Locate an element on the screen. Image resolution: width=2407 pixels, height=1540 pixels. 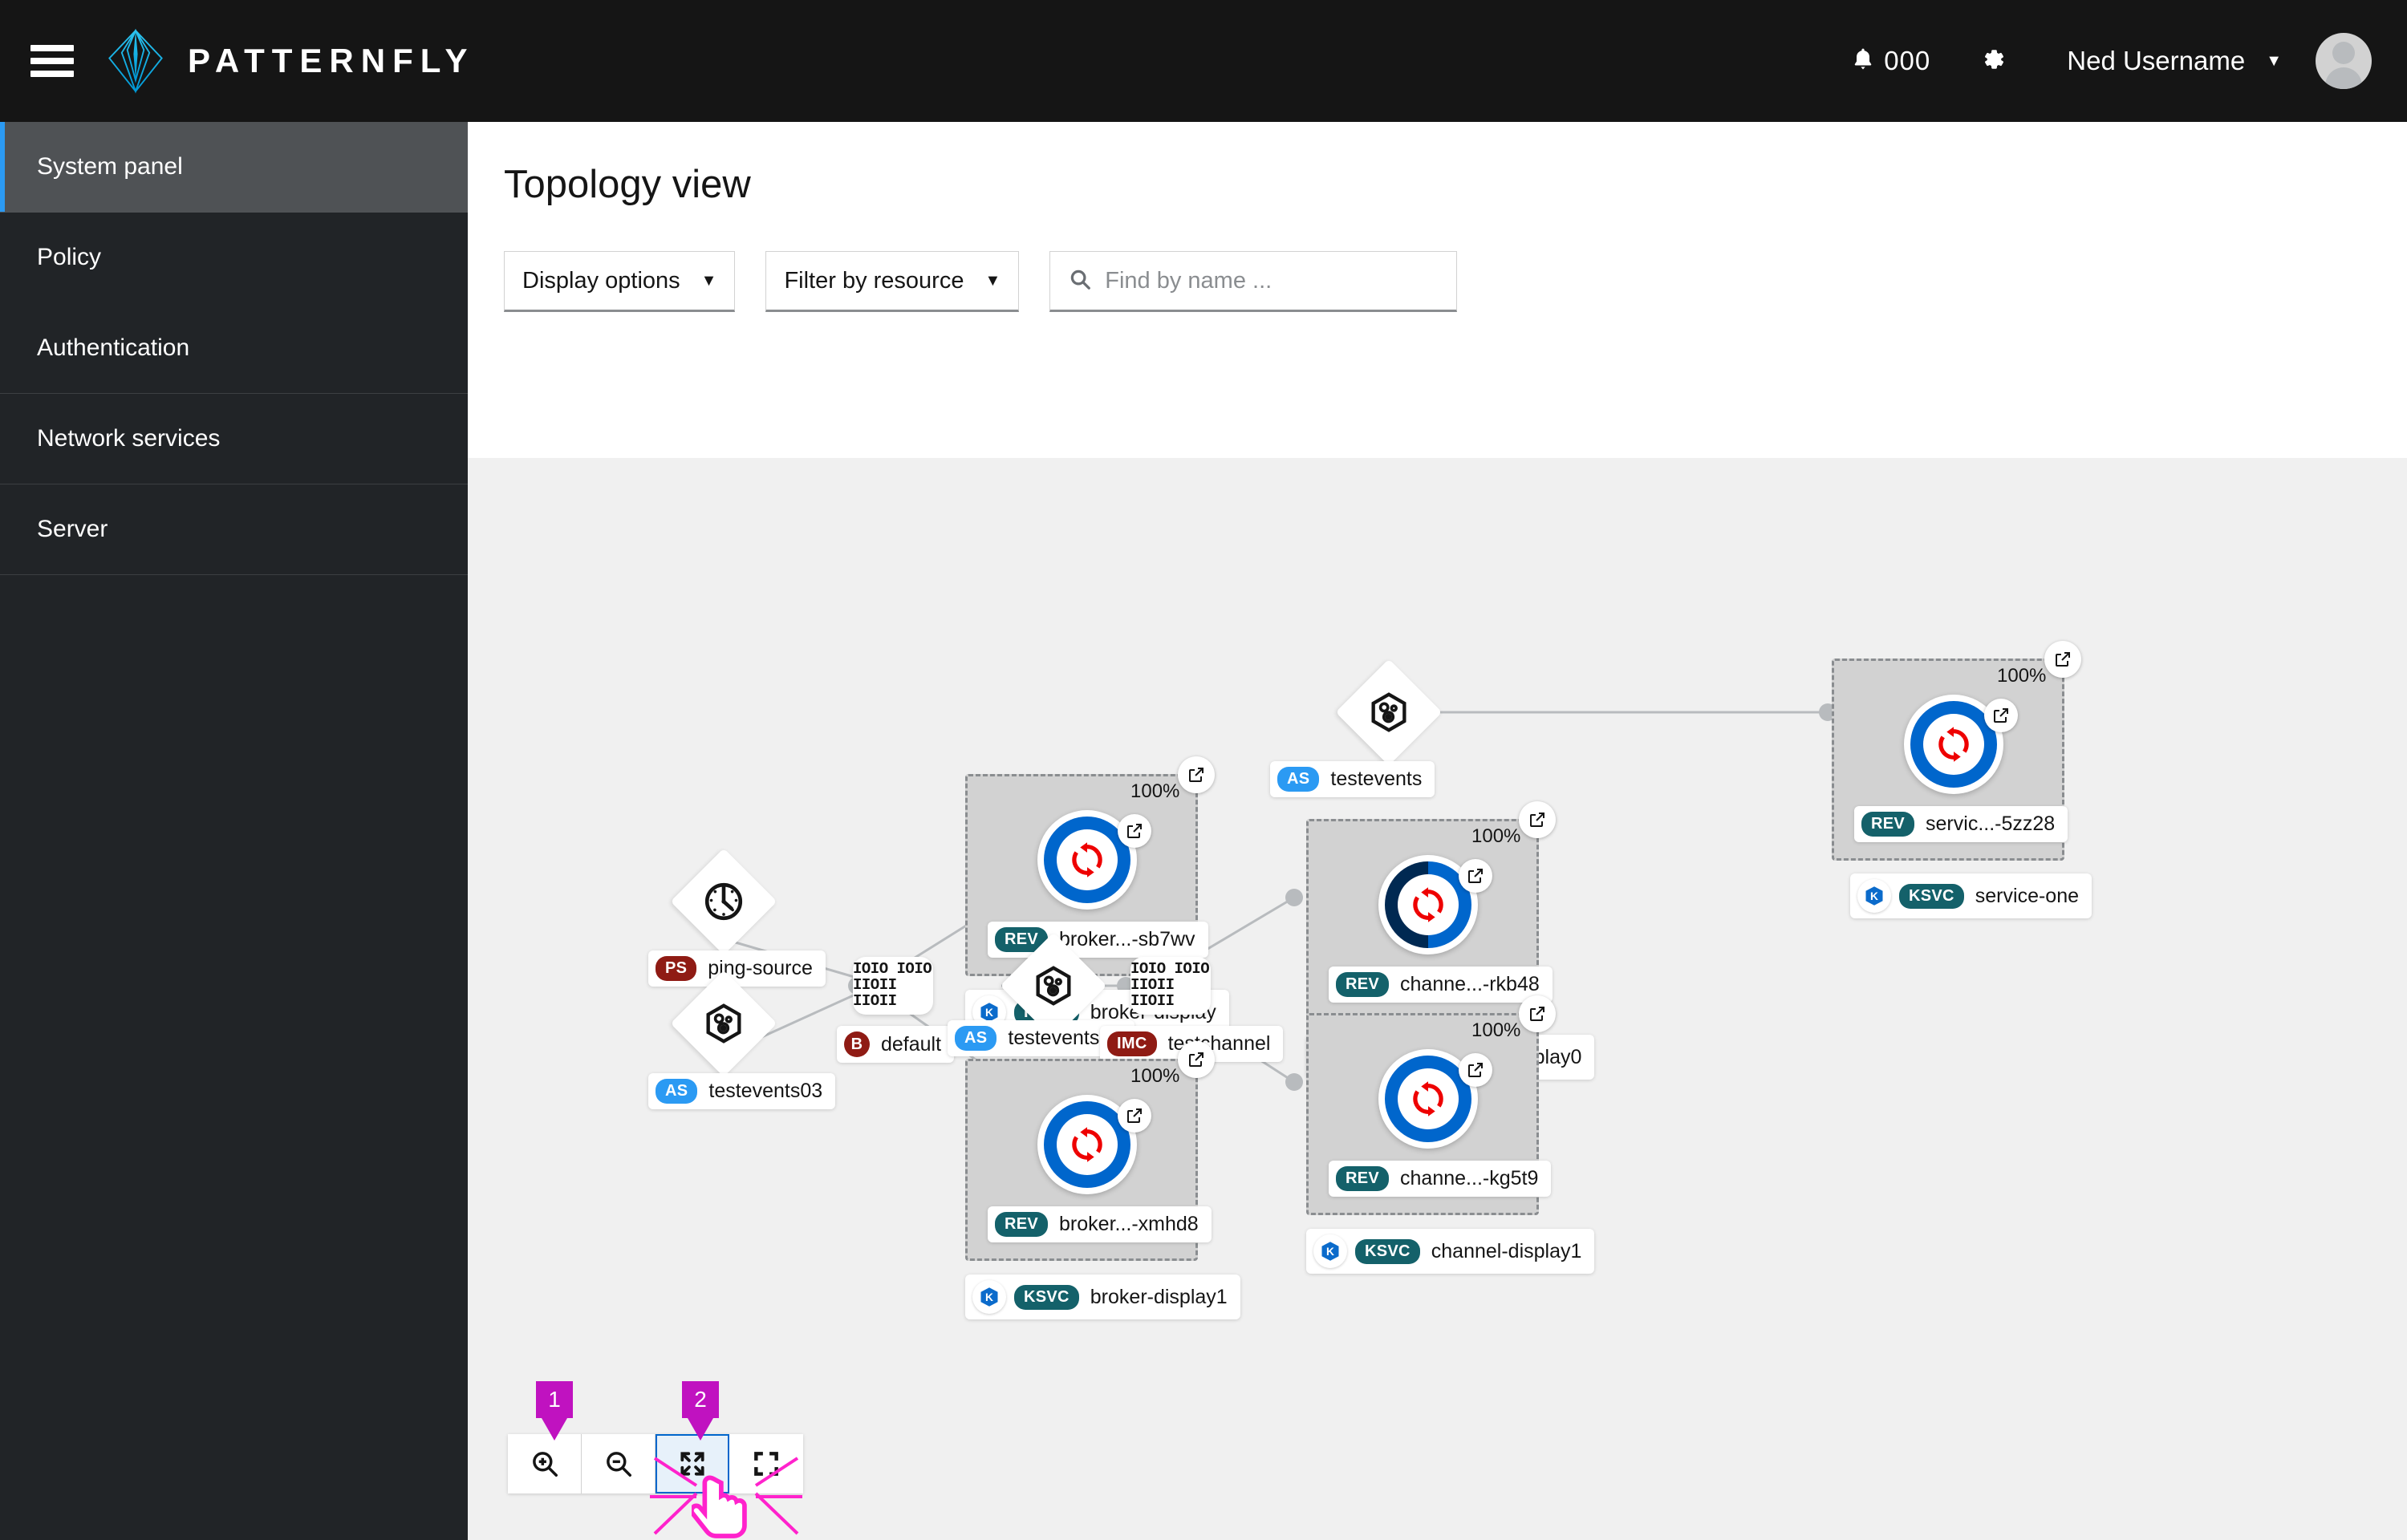
broker-chip: B default is located at coordinates (896, 1044).